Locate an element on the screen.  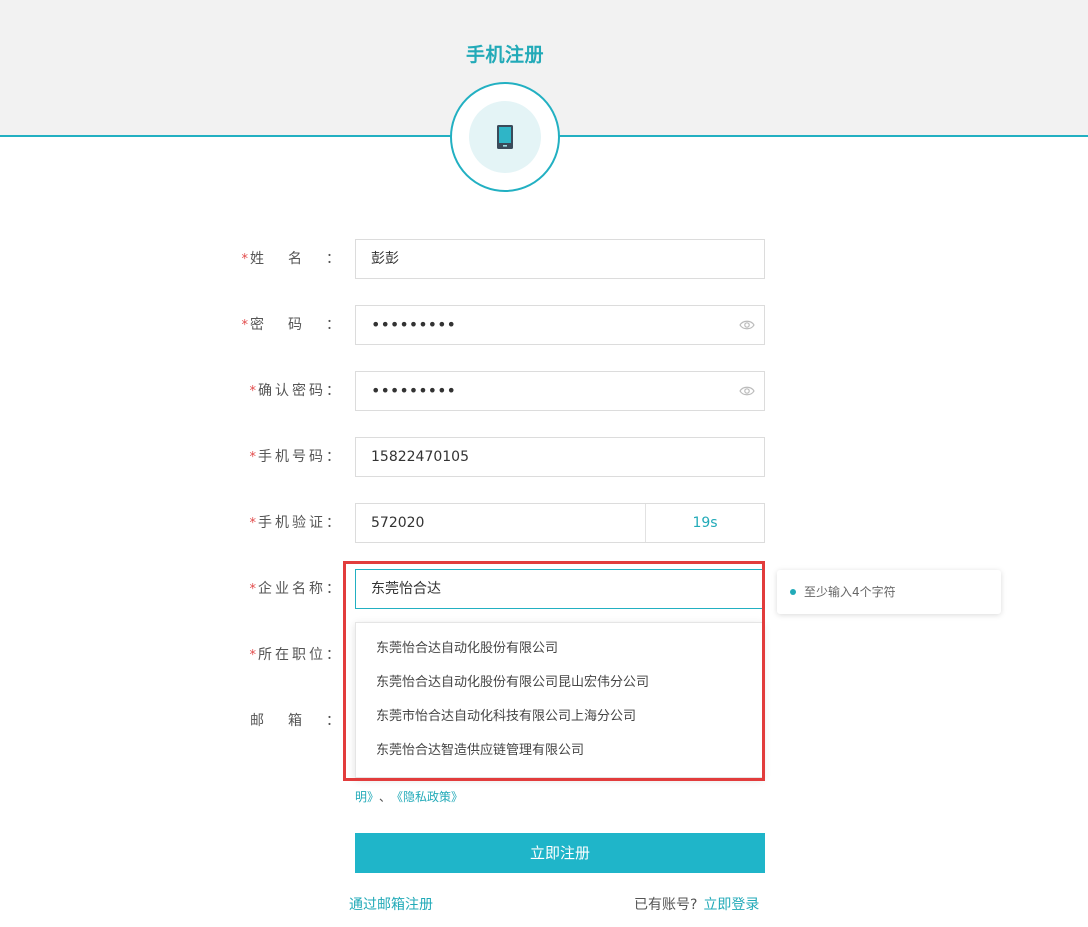
has-account-text: 已有账号? is located at coordinates (666, 905).